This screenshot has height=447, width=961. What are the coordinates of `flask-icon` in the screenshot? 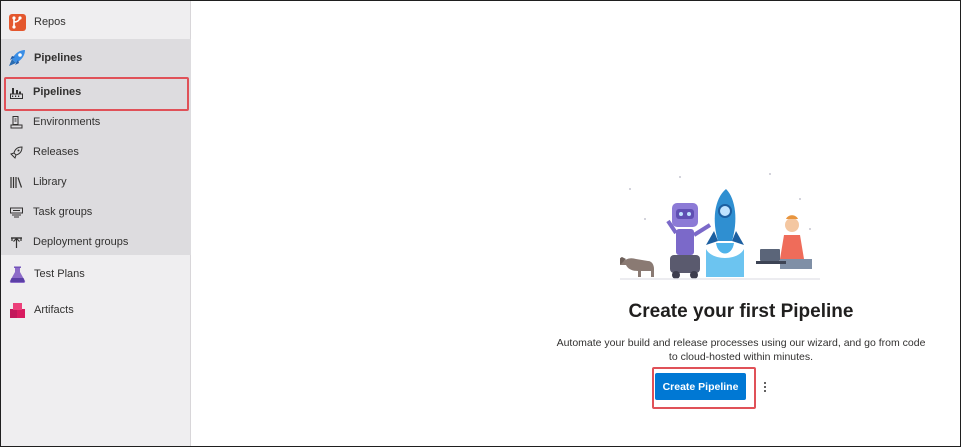 It's located at (17, 274).